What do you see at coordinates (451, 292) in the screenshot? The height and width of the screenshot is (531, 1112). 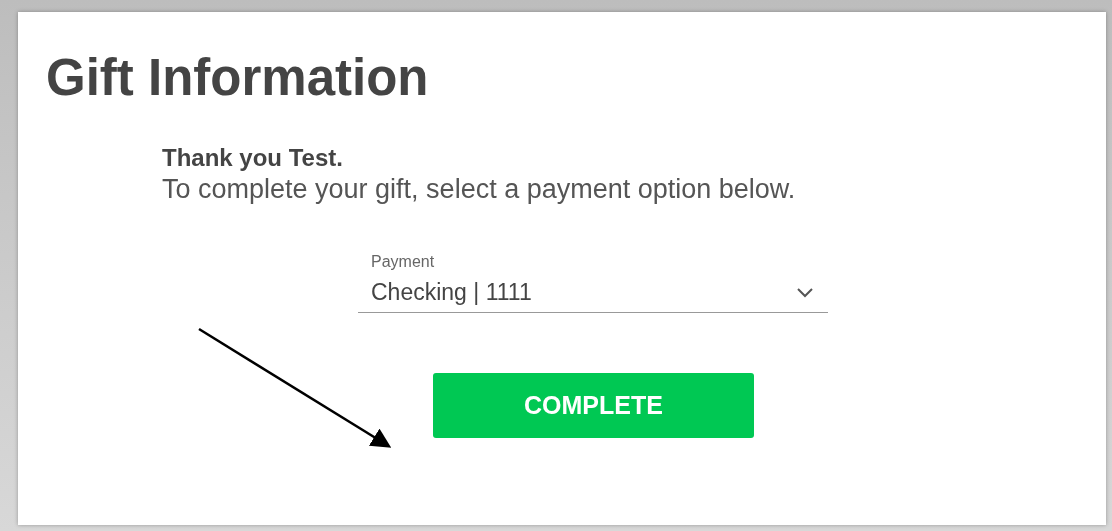 I see `select-value: Checking | 1111` at bounding box center [451, 292].